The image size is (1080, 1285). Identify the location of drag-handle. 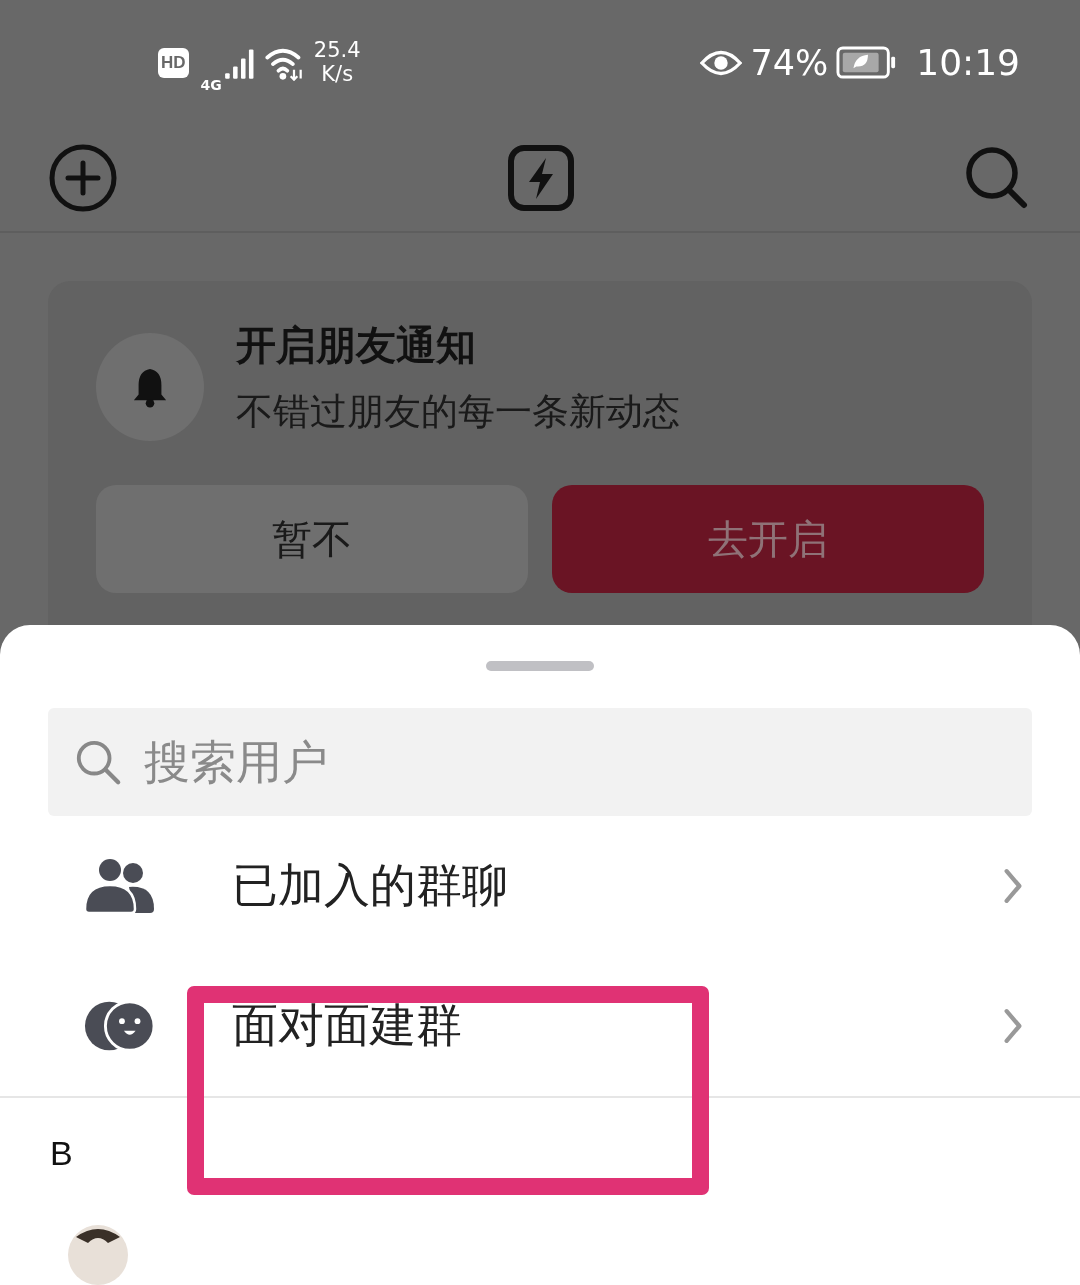
(540, 666).